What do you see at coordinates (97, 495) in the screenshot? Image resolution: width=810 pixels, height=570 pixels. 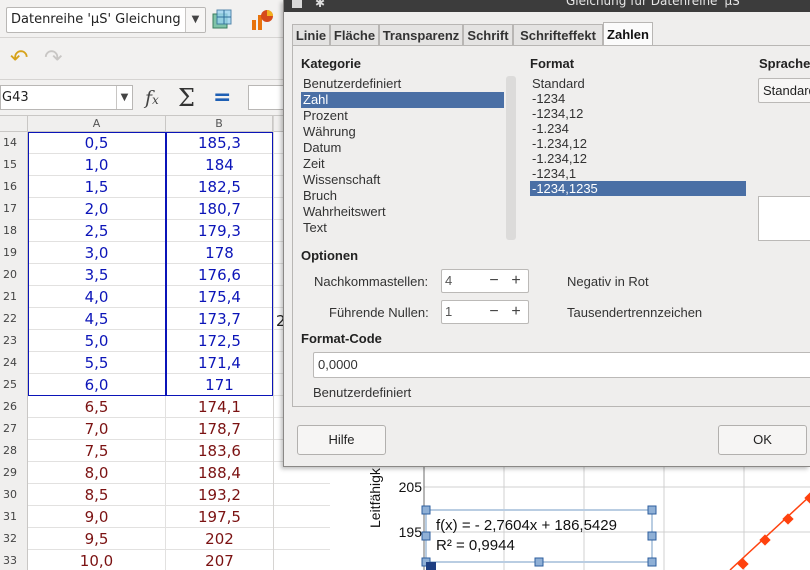 I see `cell-a: 8,5` at bounding box center [97, 495].